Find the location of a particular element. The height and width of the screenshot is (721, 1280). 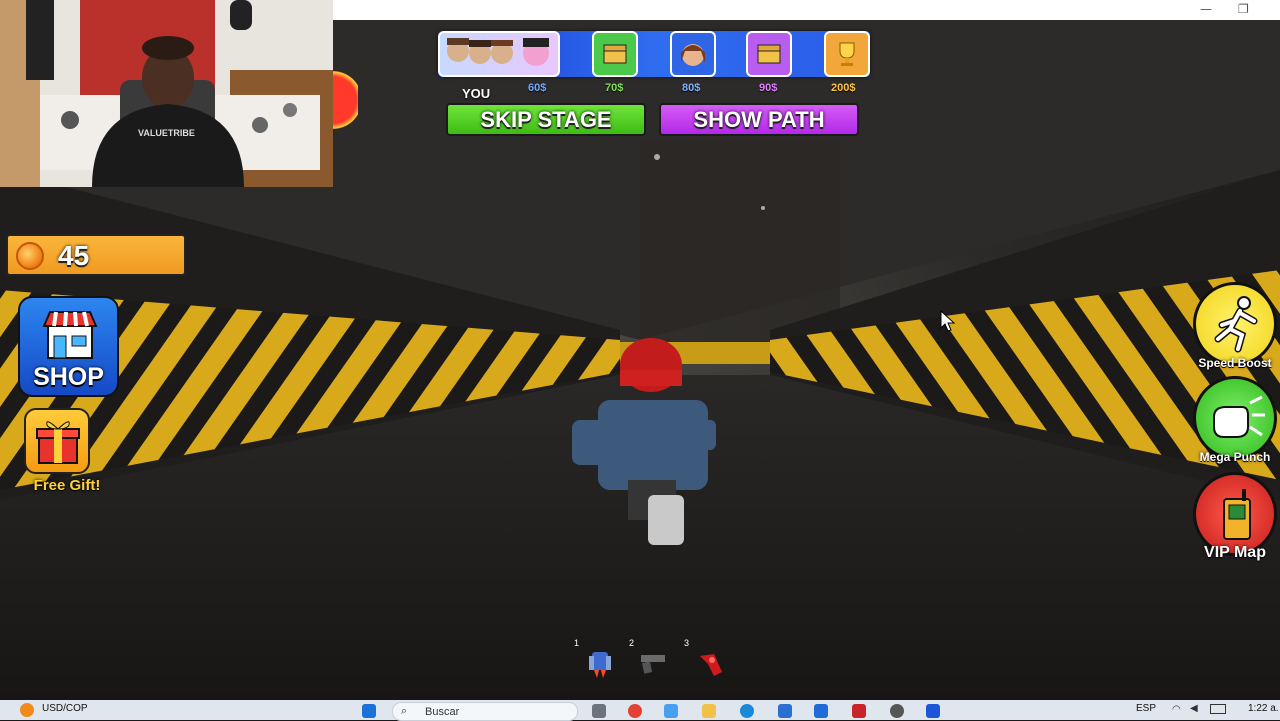

show-path-button: SHOW PATH is located at coordinates (759, 119).